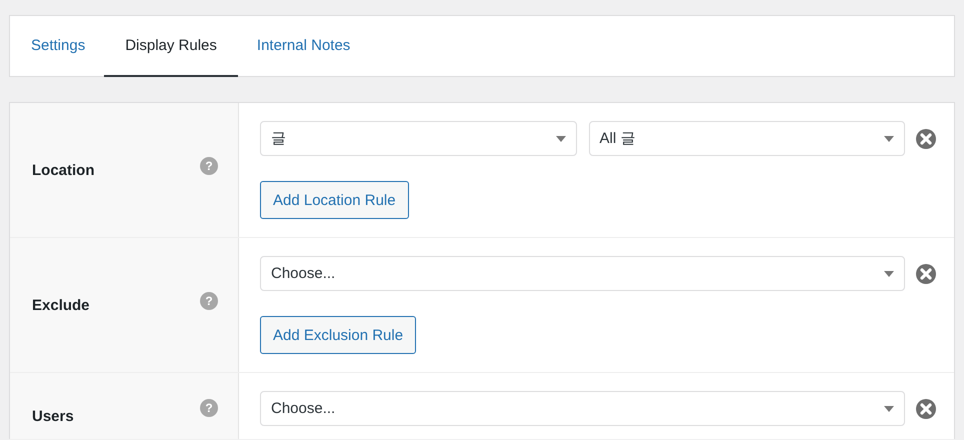  I want to click on tab: Display Rules, so click(171, 46).